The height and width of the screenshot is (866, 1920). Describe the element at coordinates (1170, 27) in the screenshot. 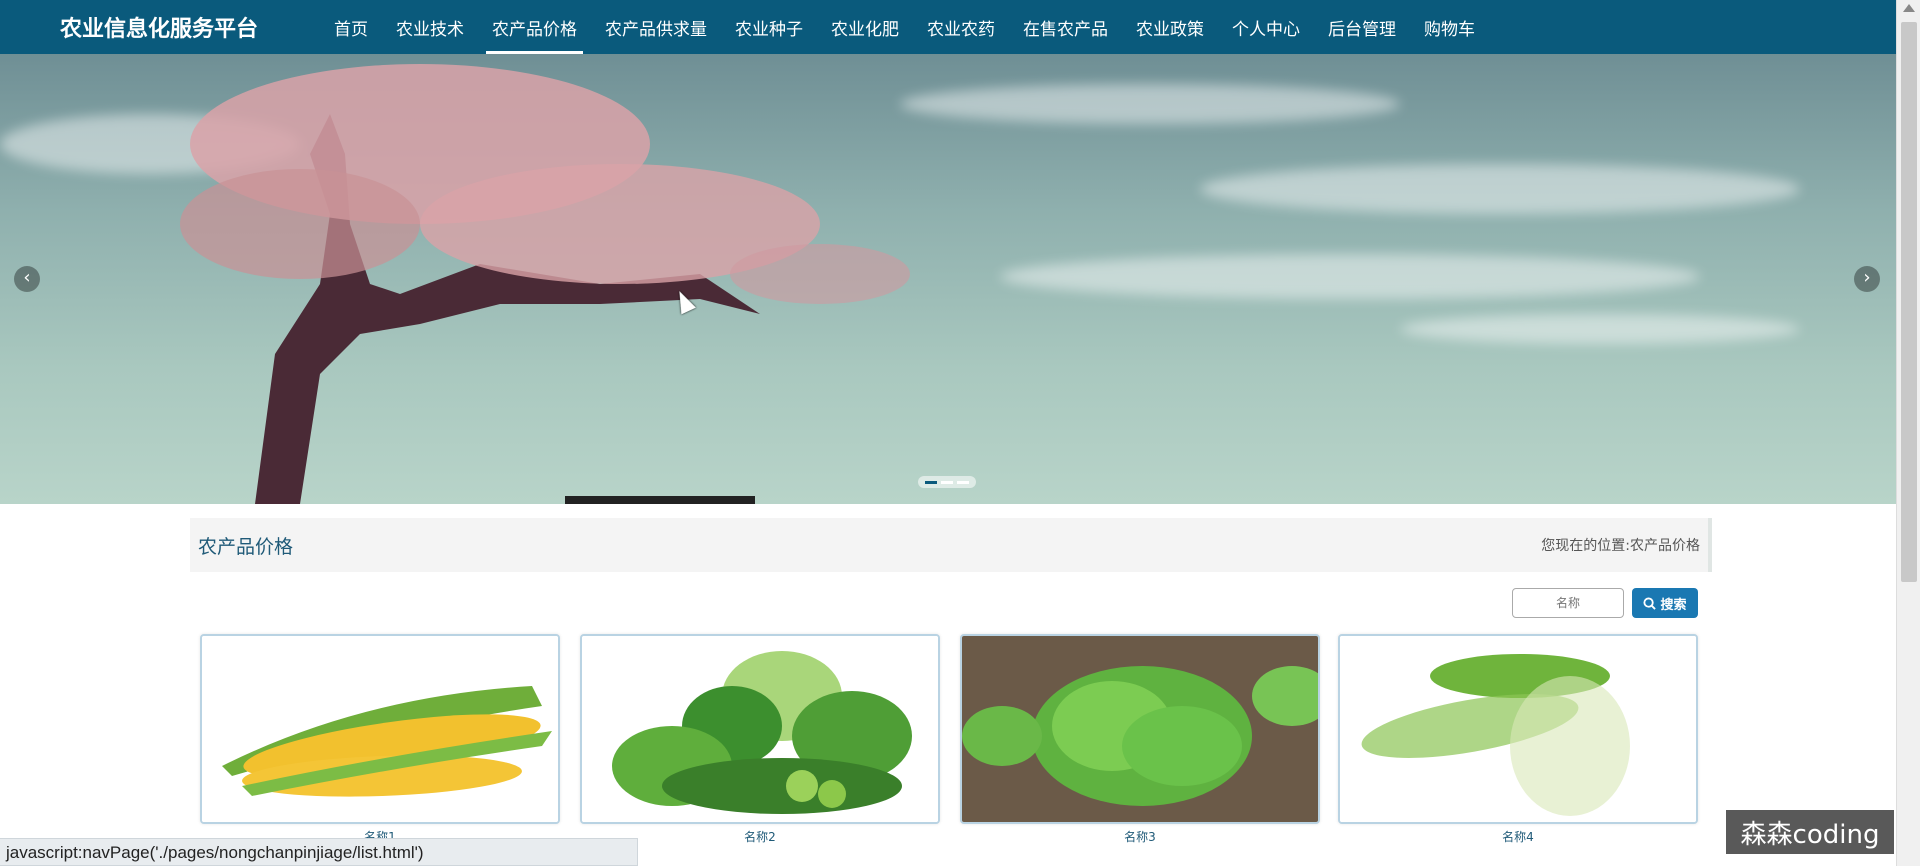

I see `nav-item-policy: 农业政策` at that location.